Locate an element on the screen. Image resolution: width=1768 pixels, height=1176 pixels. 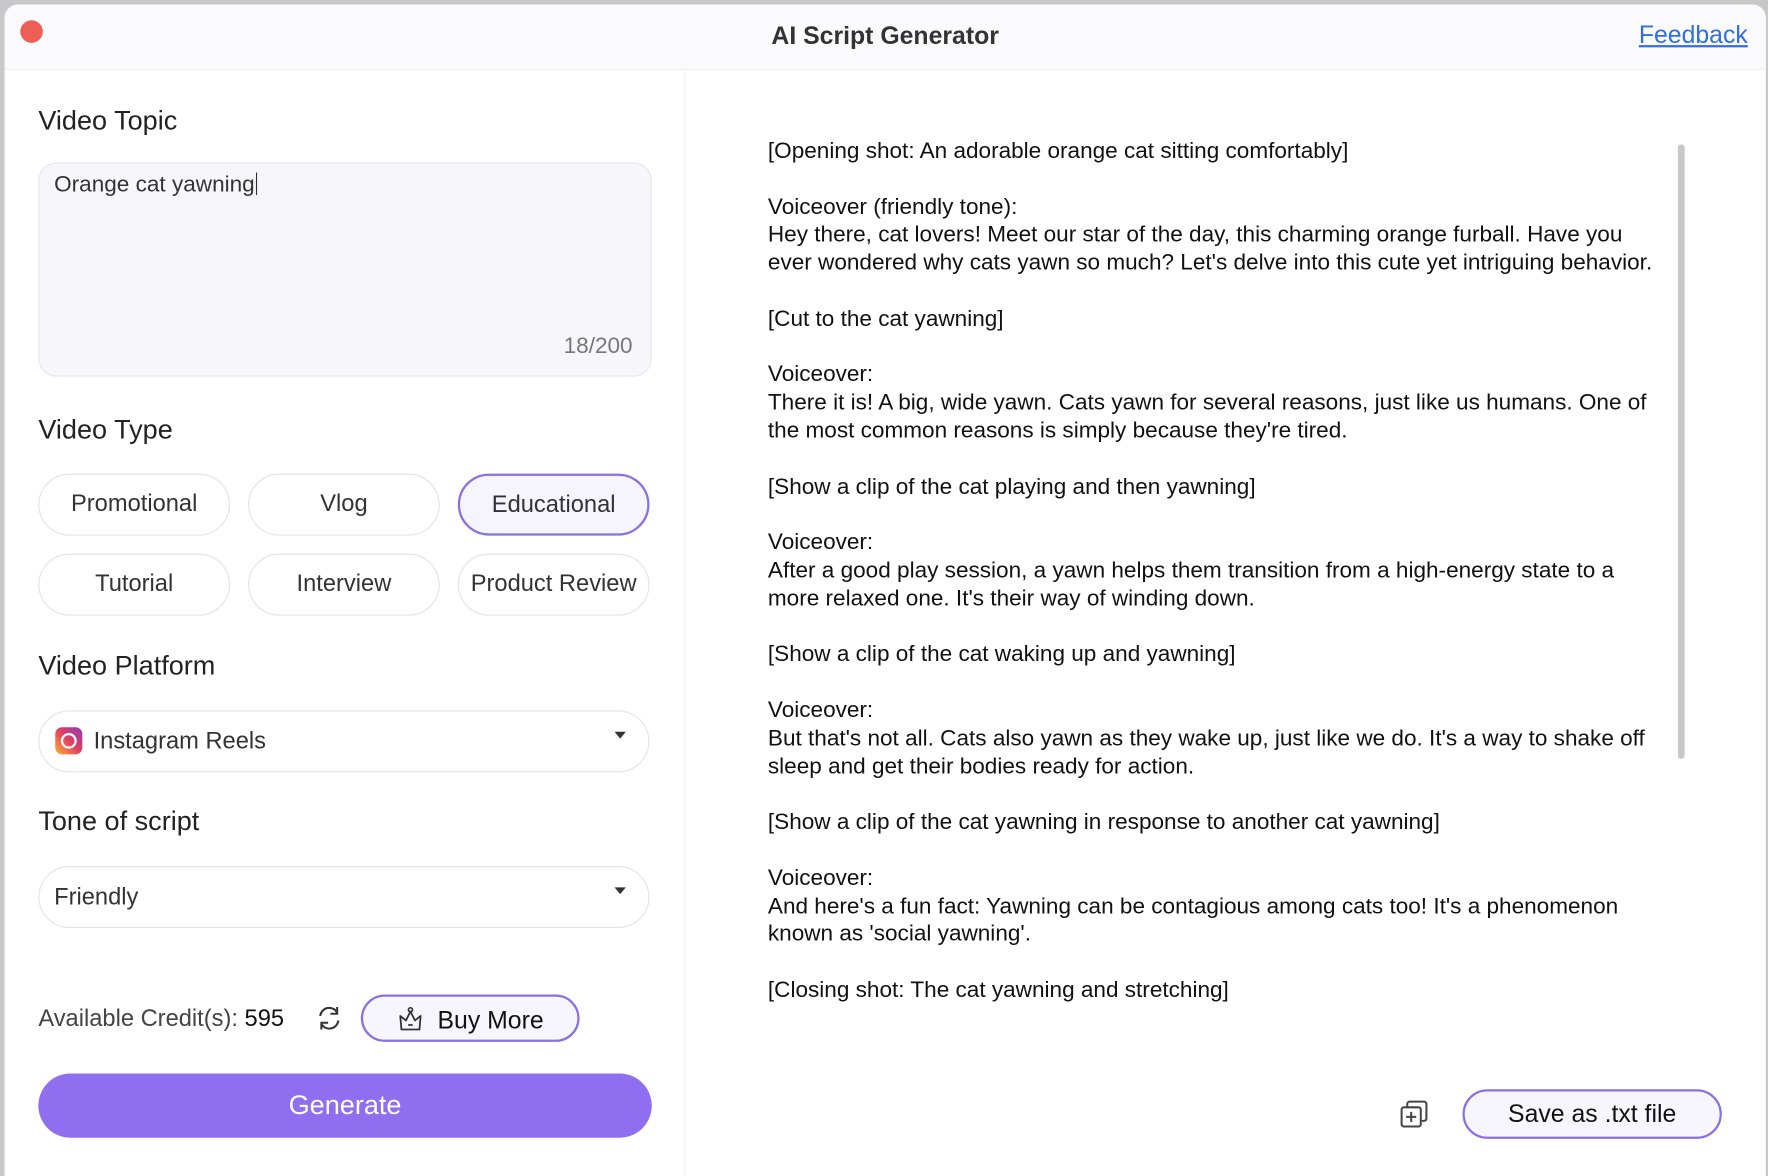
crown-icon is located at coordinates (410, 1018).